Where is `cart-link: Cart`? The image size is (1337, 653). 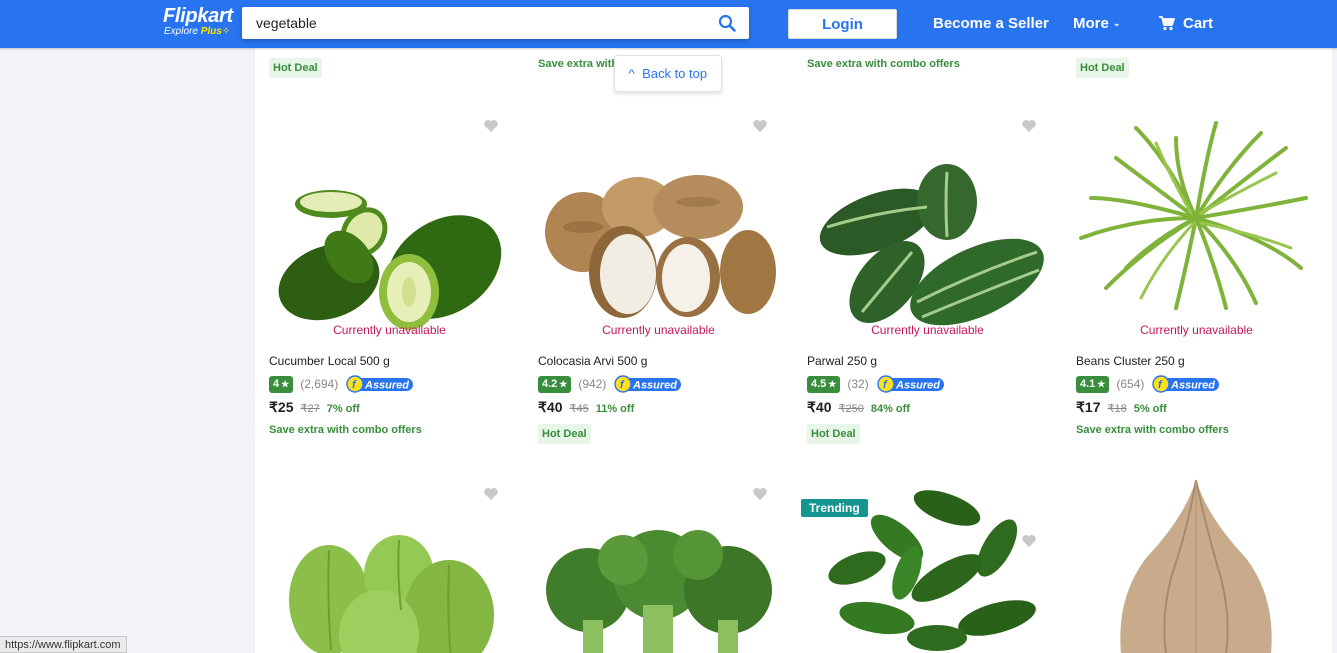
cart-link: Cart is located at coordinates (1186, 23).